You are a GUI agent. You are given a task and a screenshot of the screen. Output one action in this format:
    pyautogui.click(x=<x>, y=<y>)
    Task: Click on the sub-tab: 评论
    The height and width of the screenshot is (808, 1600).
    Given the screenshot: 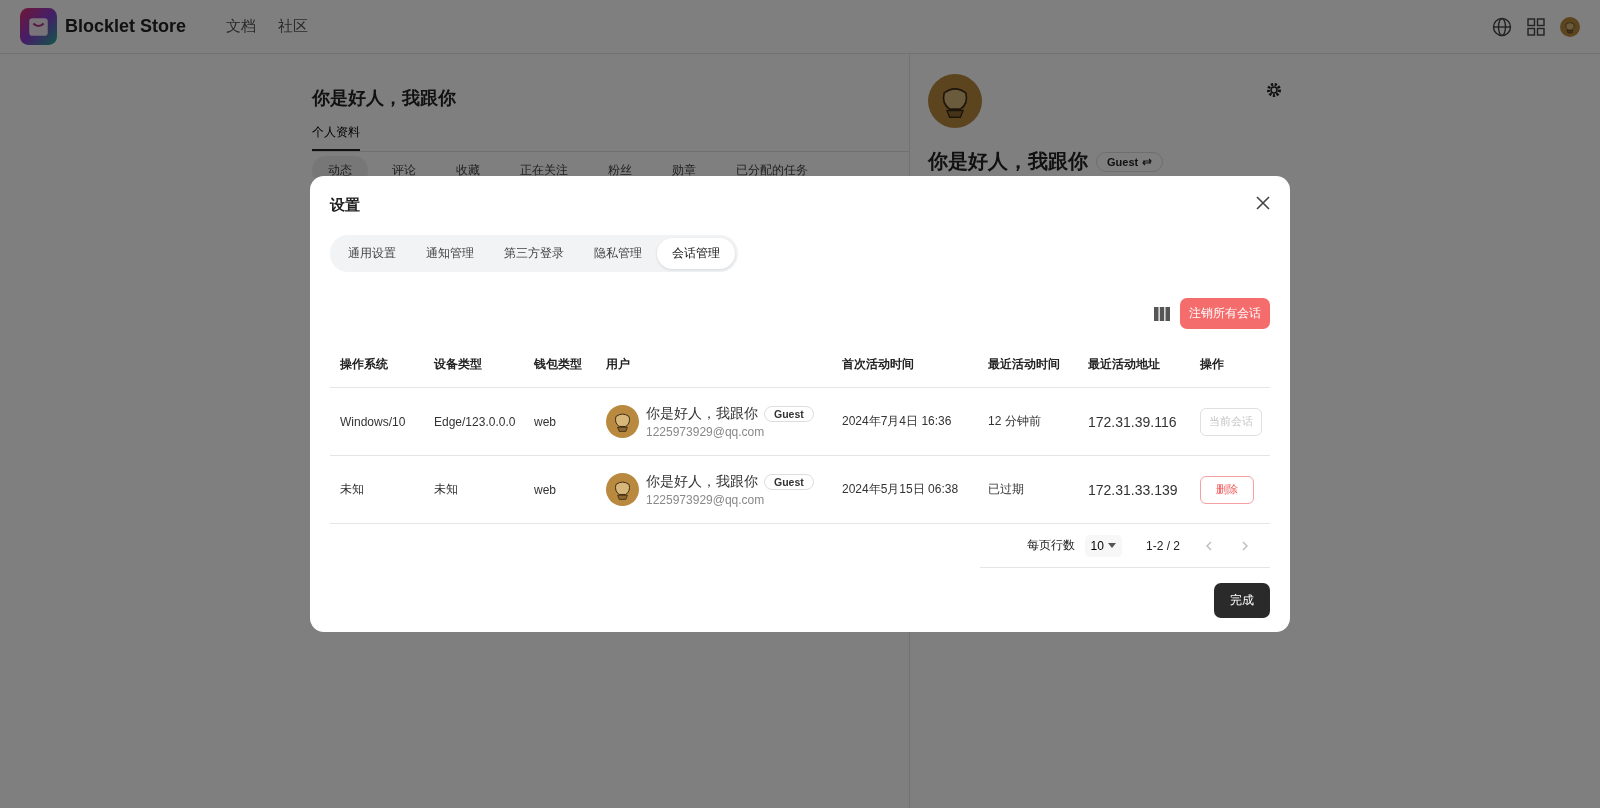 What is the action you would take?
    pyautogui.click(x=404, y=170)
    